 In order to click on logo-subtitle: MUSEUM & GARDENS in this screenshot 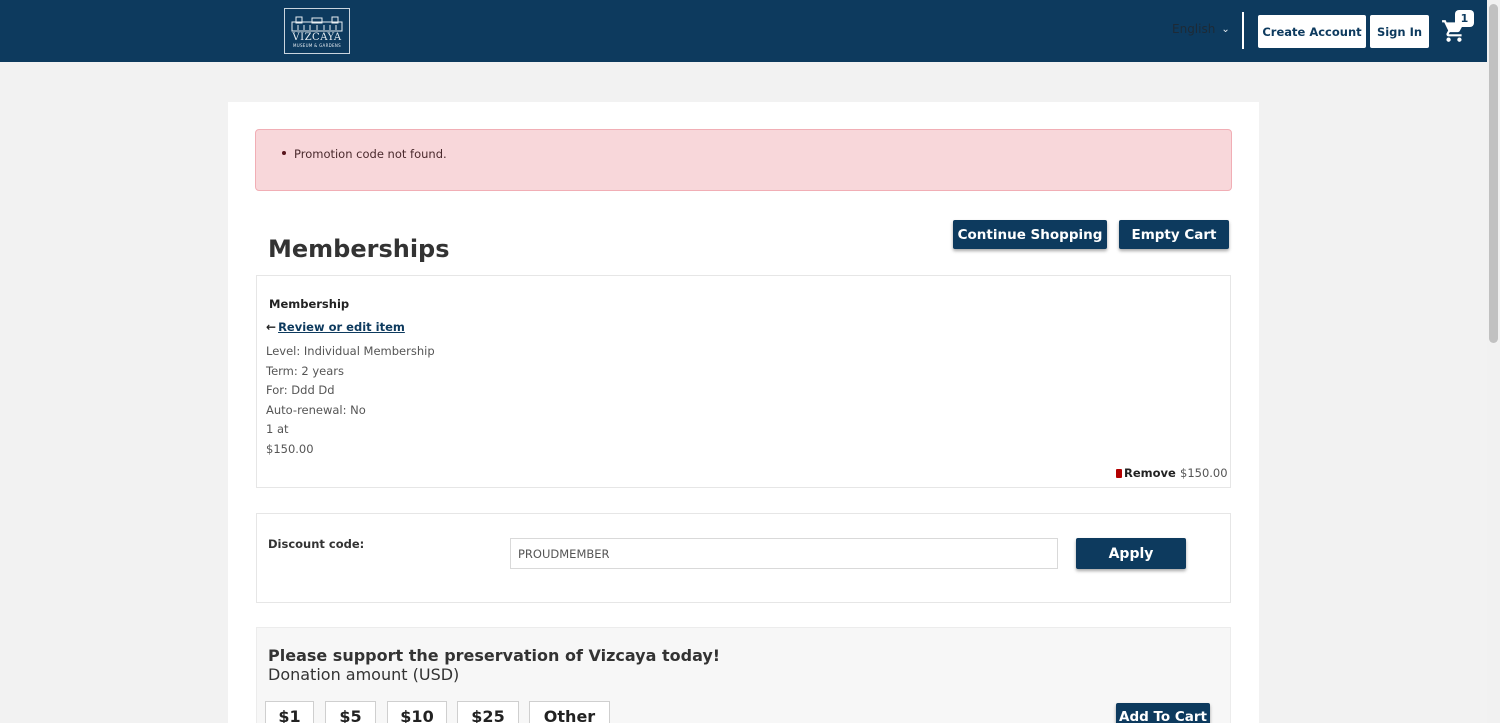, I will do `click(317, 45)`.